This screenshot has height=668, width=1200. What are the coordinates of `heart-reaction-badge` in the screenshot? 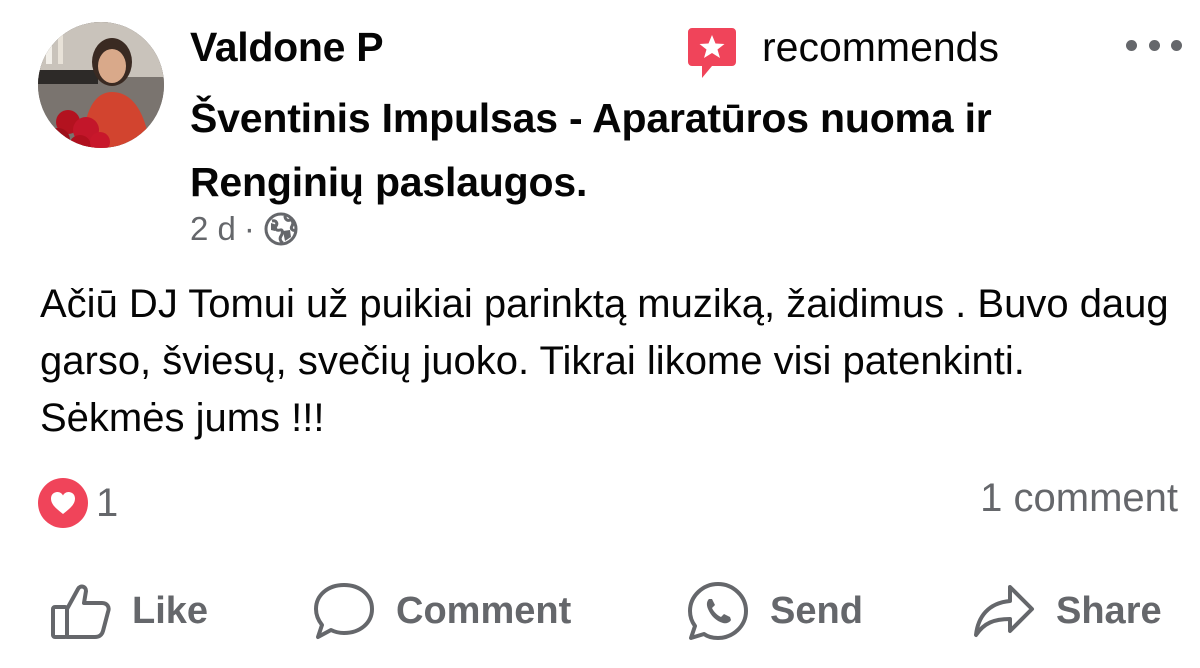 It's located at (63, 503).